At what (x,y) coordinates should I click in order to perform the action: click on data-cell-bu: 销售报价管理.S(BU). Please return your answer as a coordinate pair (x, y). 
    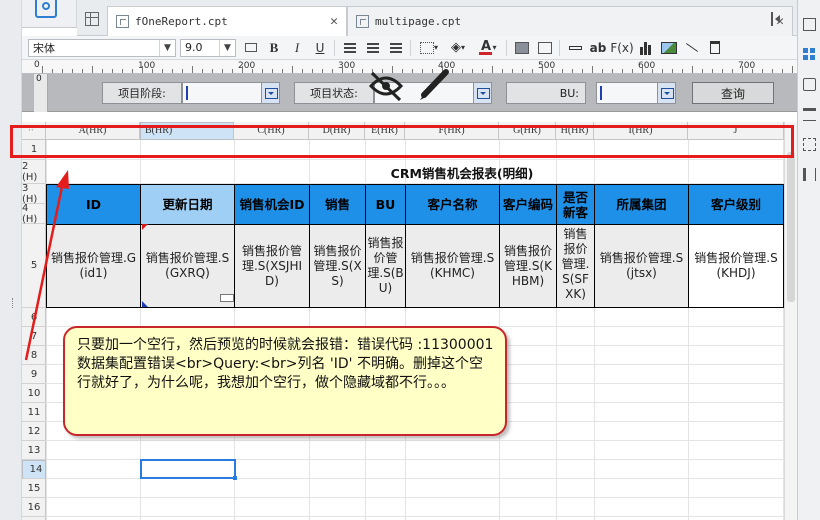
    Looking at the image, I should click on (385, 266).